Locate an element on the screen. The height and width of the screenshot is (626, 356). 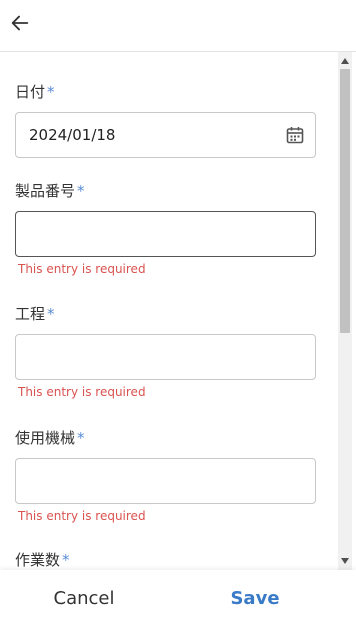
scroll-down-button is located at coordinates (345, 561).